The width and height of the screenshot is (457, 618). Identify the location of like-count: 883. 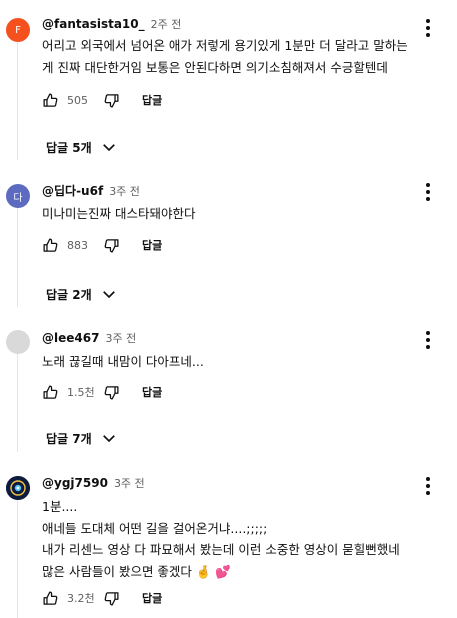
(77, 245).